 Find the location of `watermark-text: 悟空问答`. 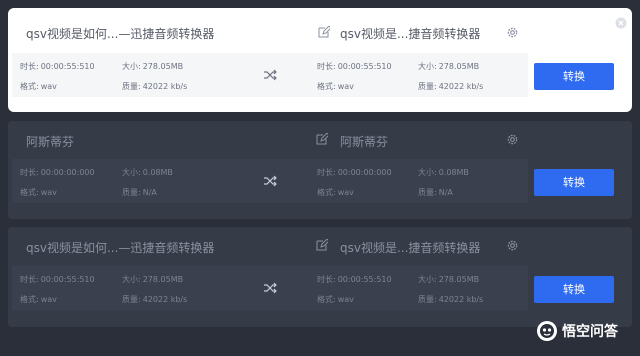

watermark-text: 悟空问答 is located at coordinates (590, 332).